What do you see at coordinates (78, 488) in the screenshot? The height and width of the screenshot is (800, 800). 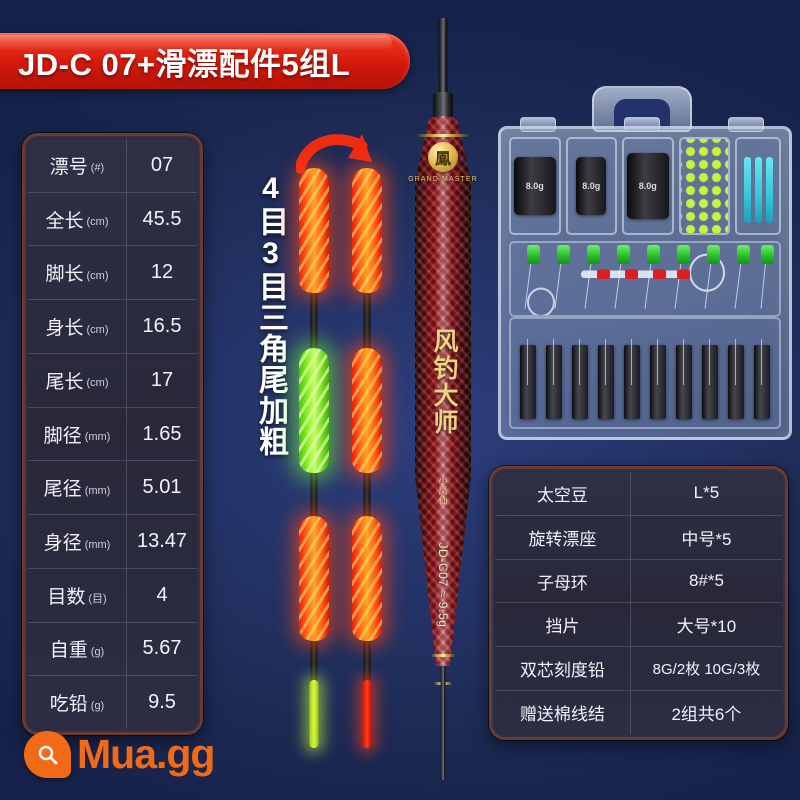 I see `spec-label-cell: 尾径 (mm)` at bounding box center [78, 488].